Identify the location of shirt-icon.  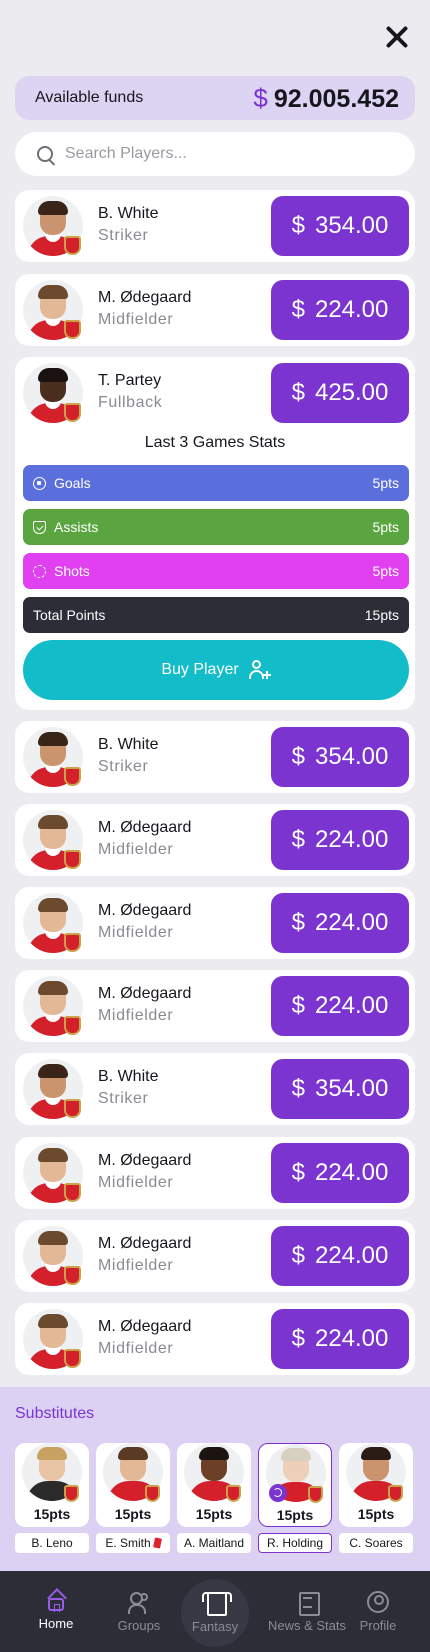
(217, 1603).